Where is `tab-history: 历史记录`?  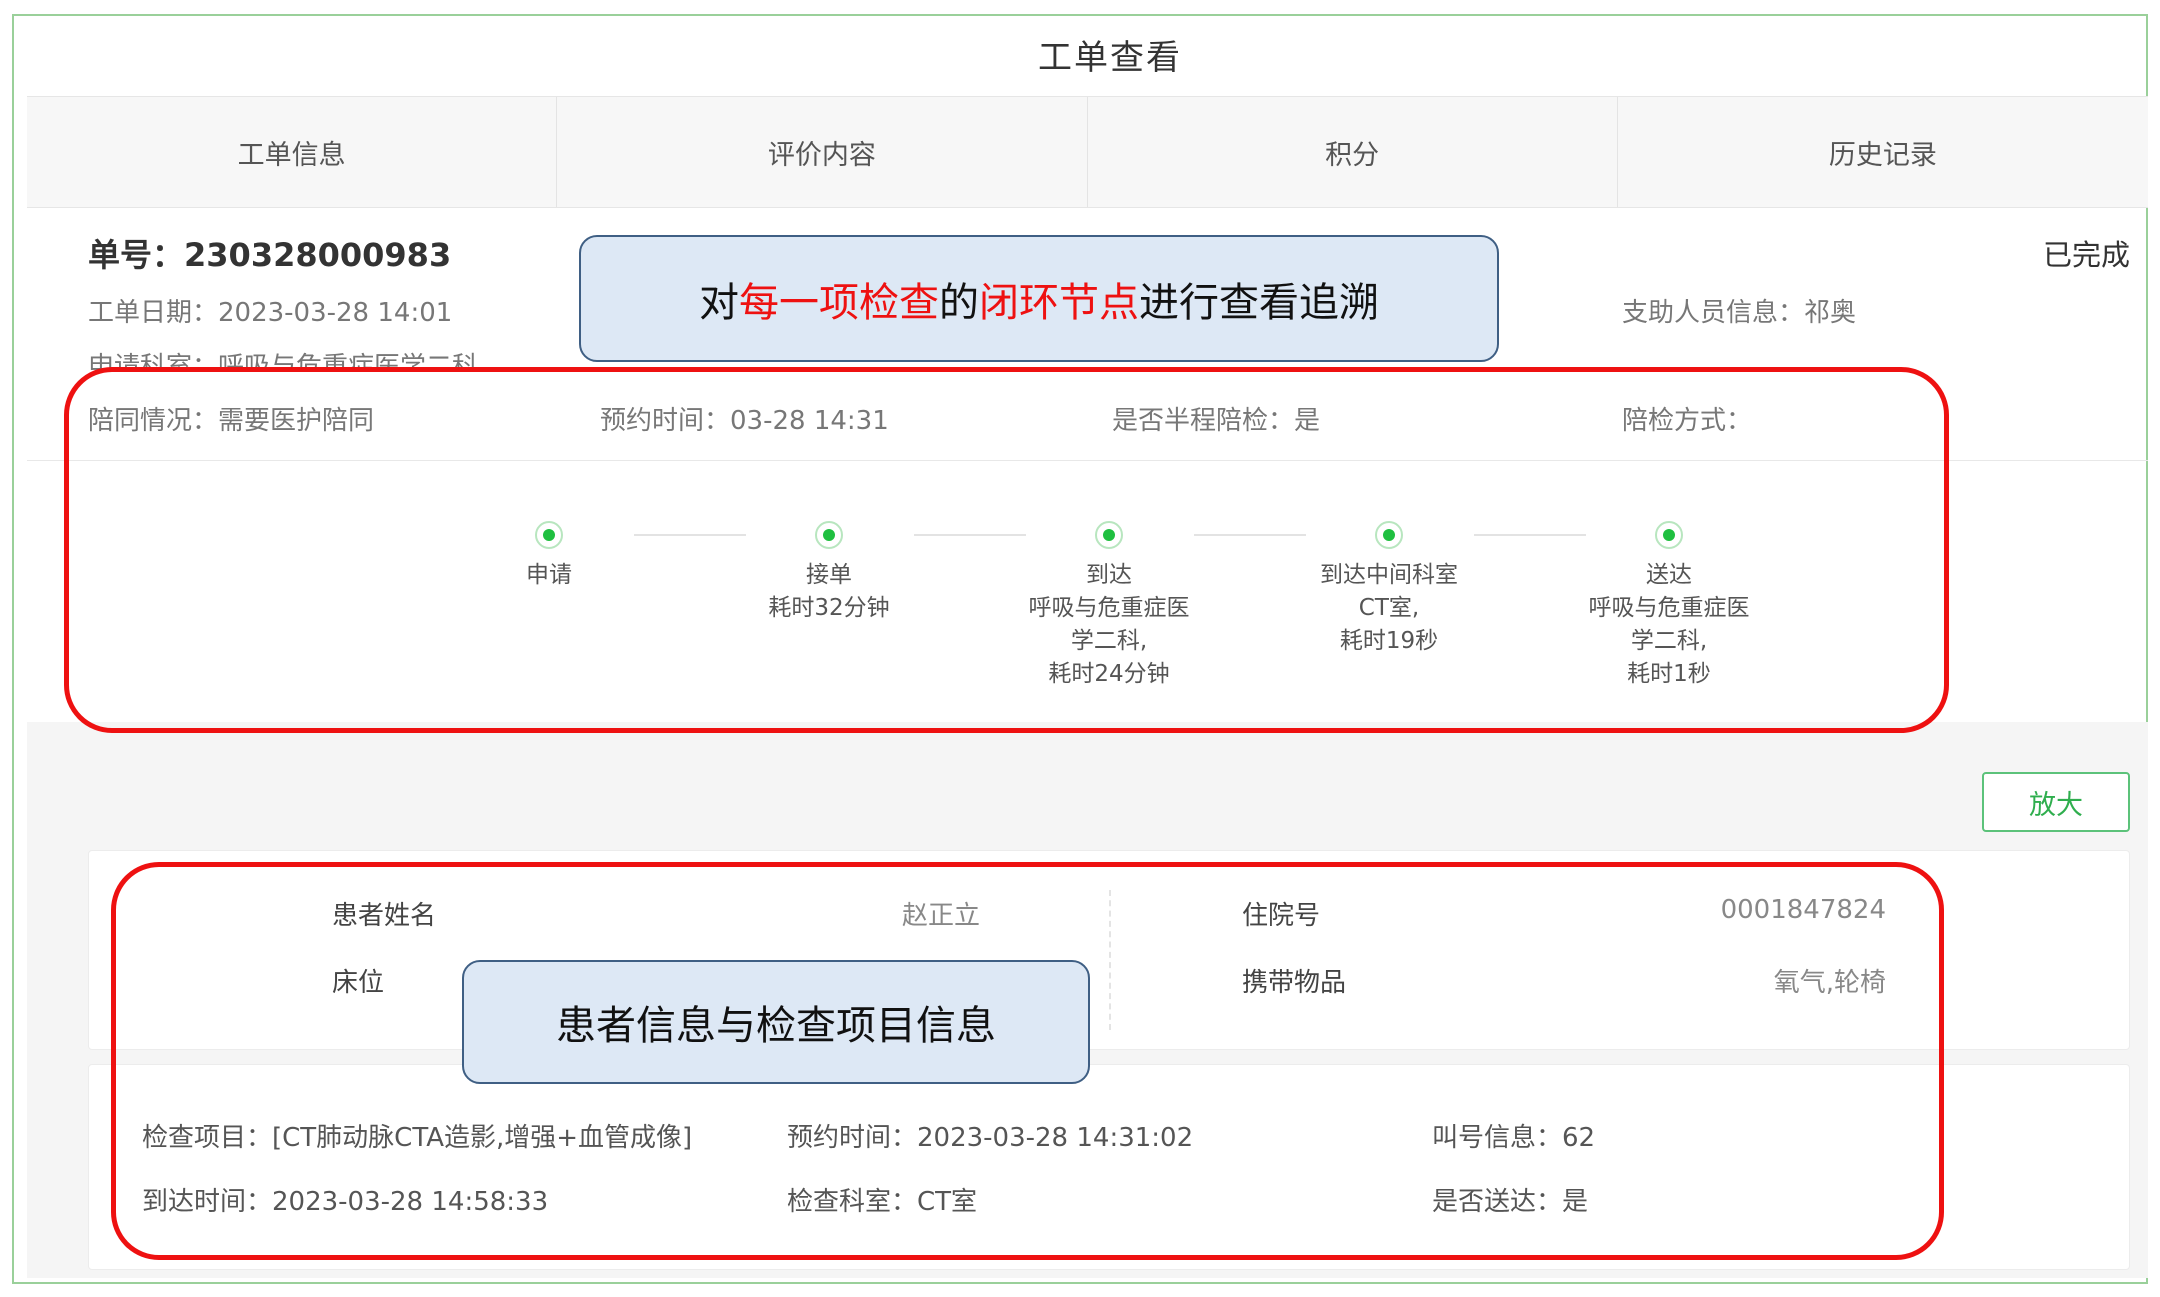
tab-history: 历史记录 is located at coordinates (1883, 152).